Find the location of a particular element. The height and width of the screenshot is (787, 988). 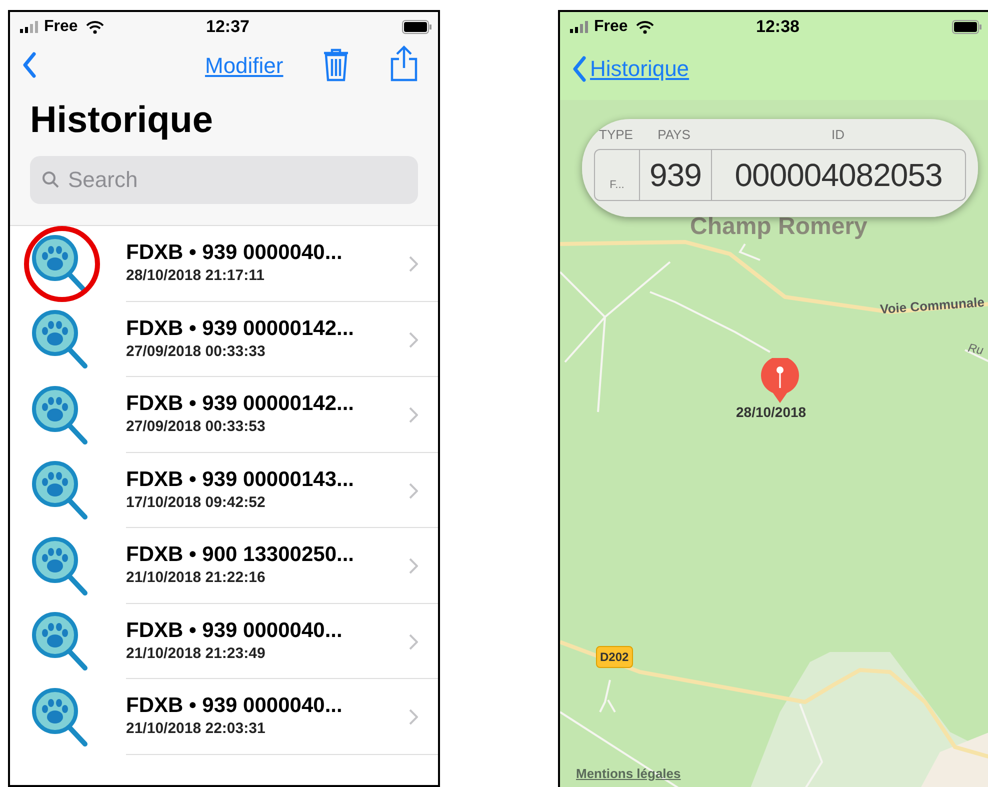

history-row: FDXB • 939 0000040... 21/10/2018 21:23:49 is located at coordinates (224, 641).